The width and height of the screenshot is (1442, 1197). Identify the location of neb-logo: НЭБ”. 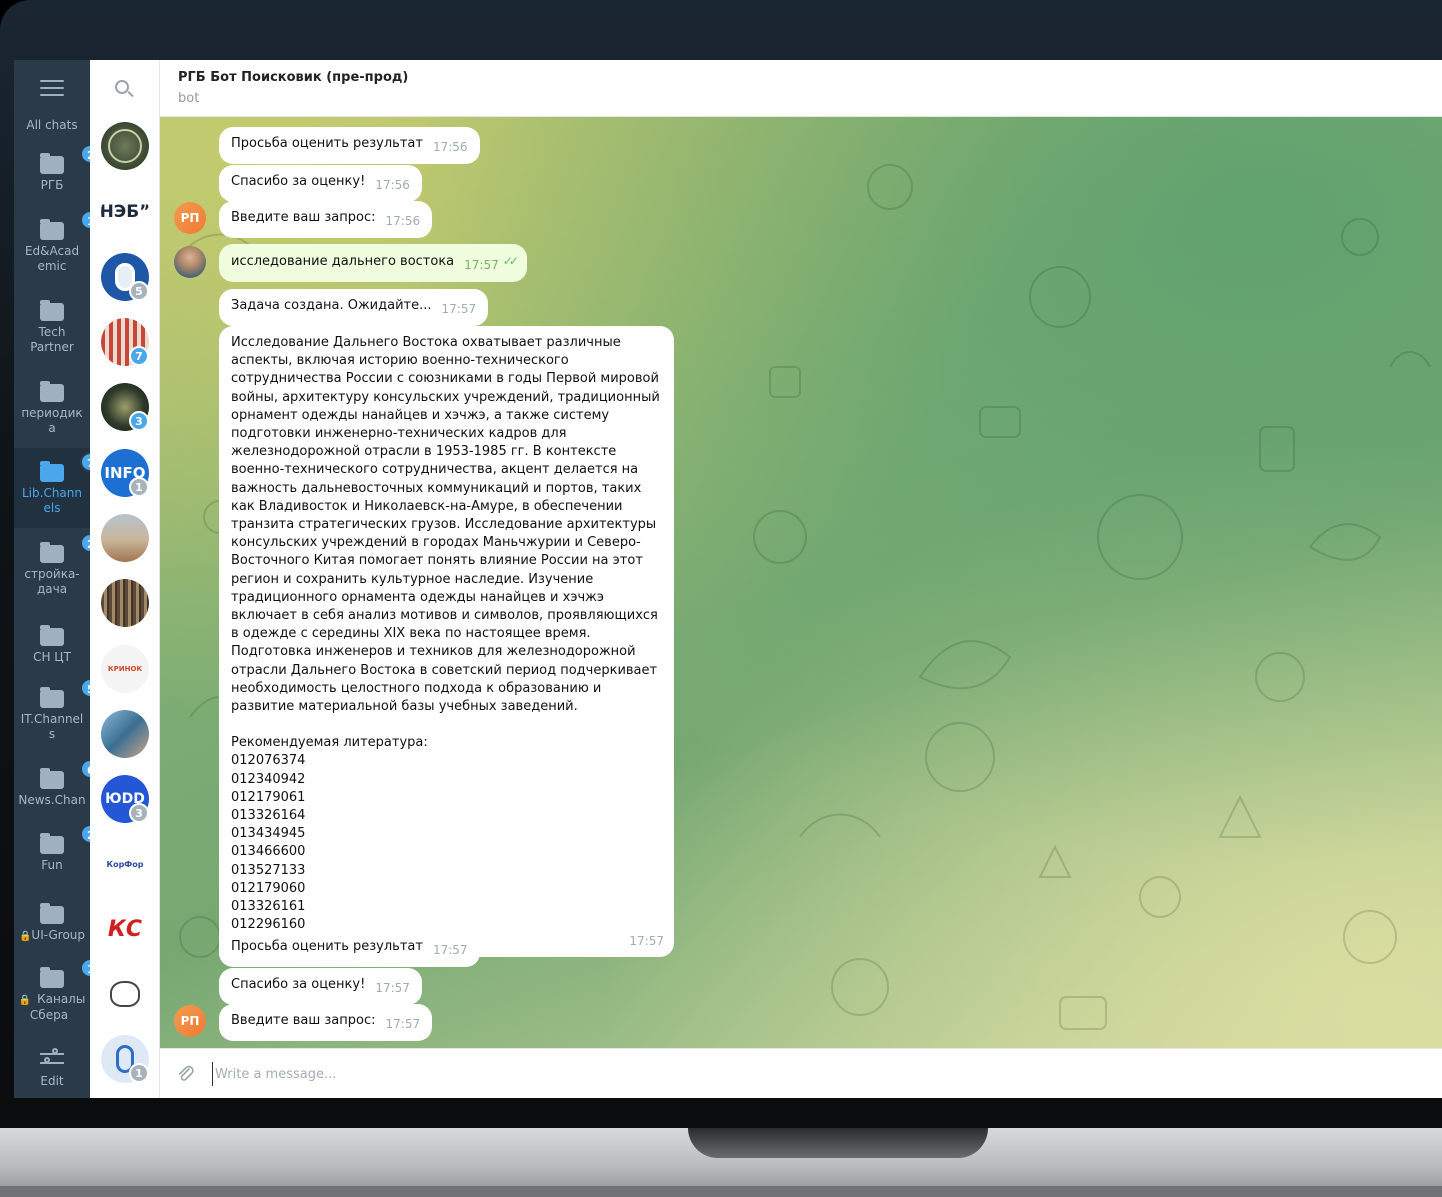
(125, 212).